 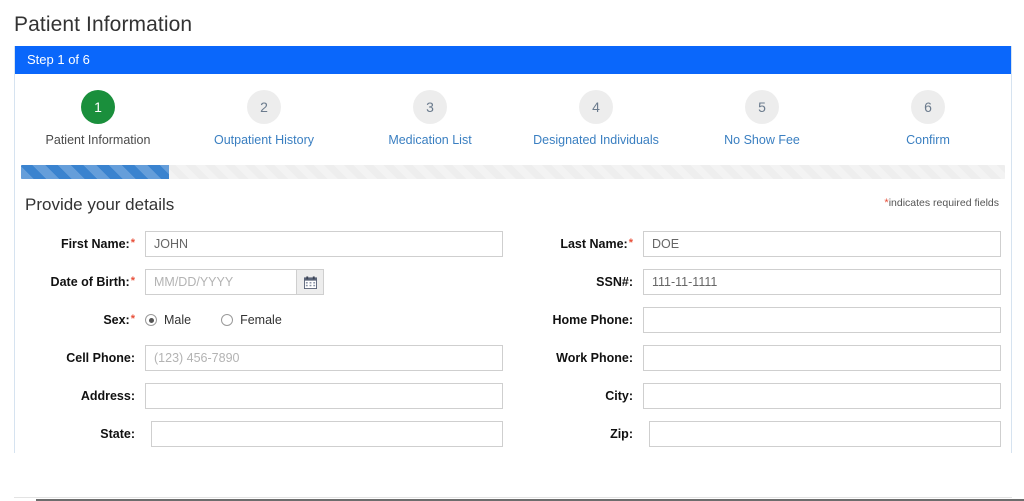 I want to click on last-name-input, so click(x=822, y=244).